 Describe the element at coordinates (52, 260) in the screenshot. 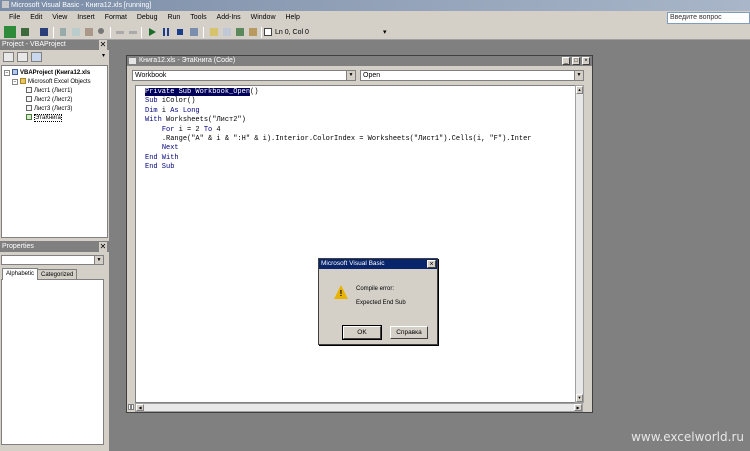

I see `properties-object-select: ▼` at that location.